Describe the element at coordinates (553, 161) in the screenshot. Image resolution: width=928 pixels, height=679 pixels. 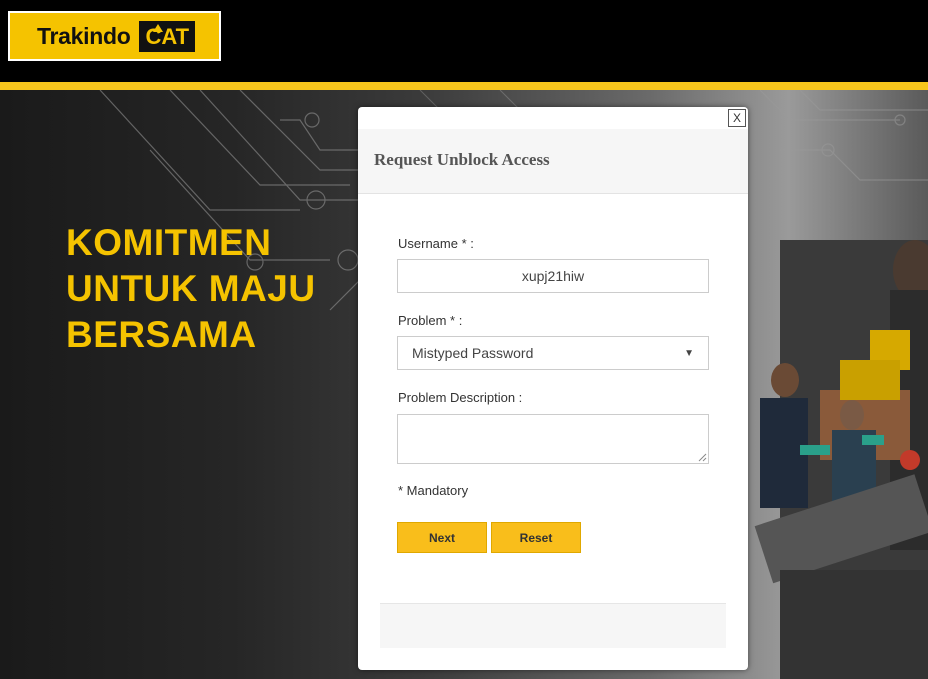
I see `dialog-header: Request Unblock Access` at that location.